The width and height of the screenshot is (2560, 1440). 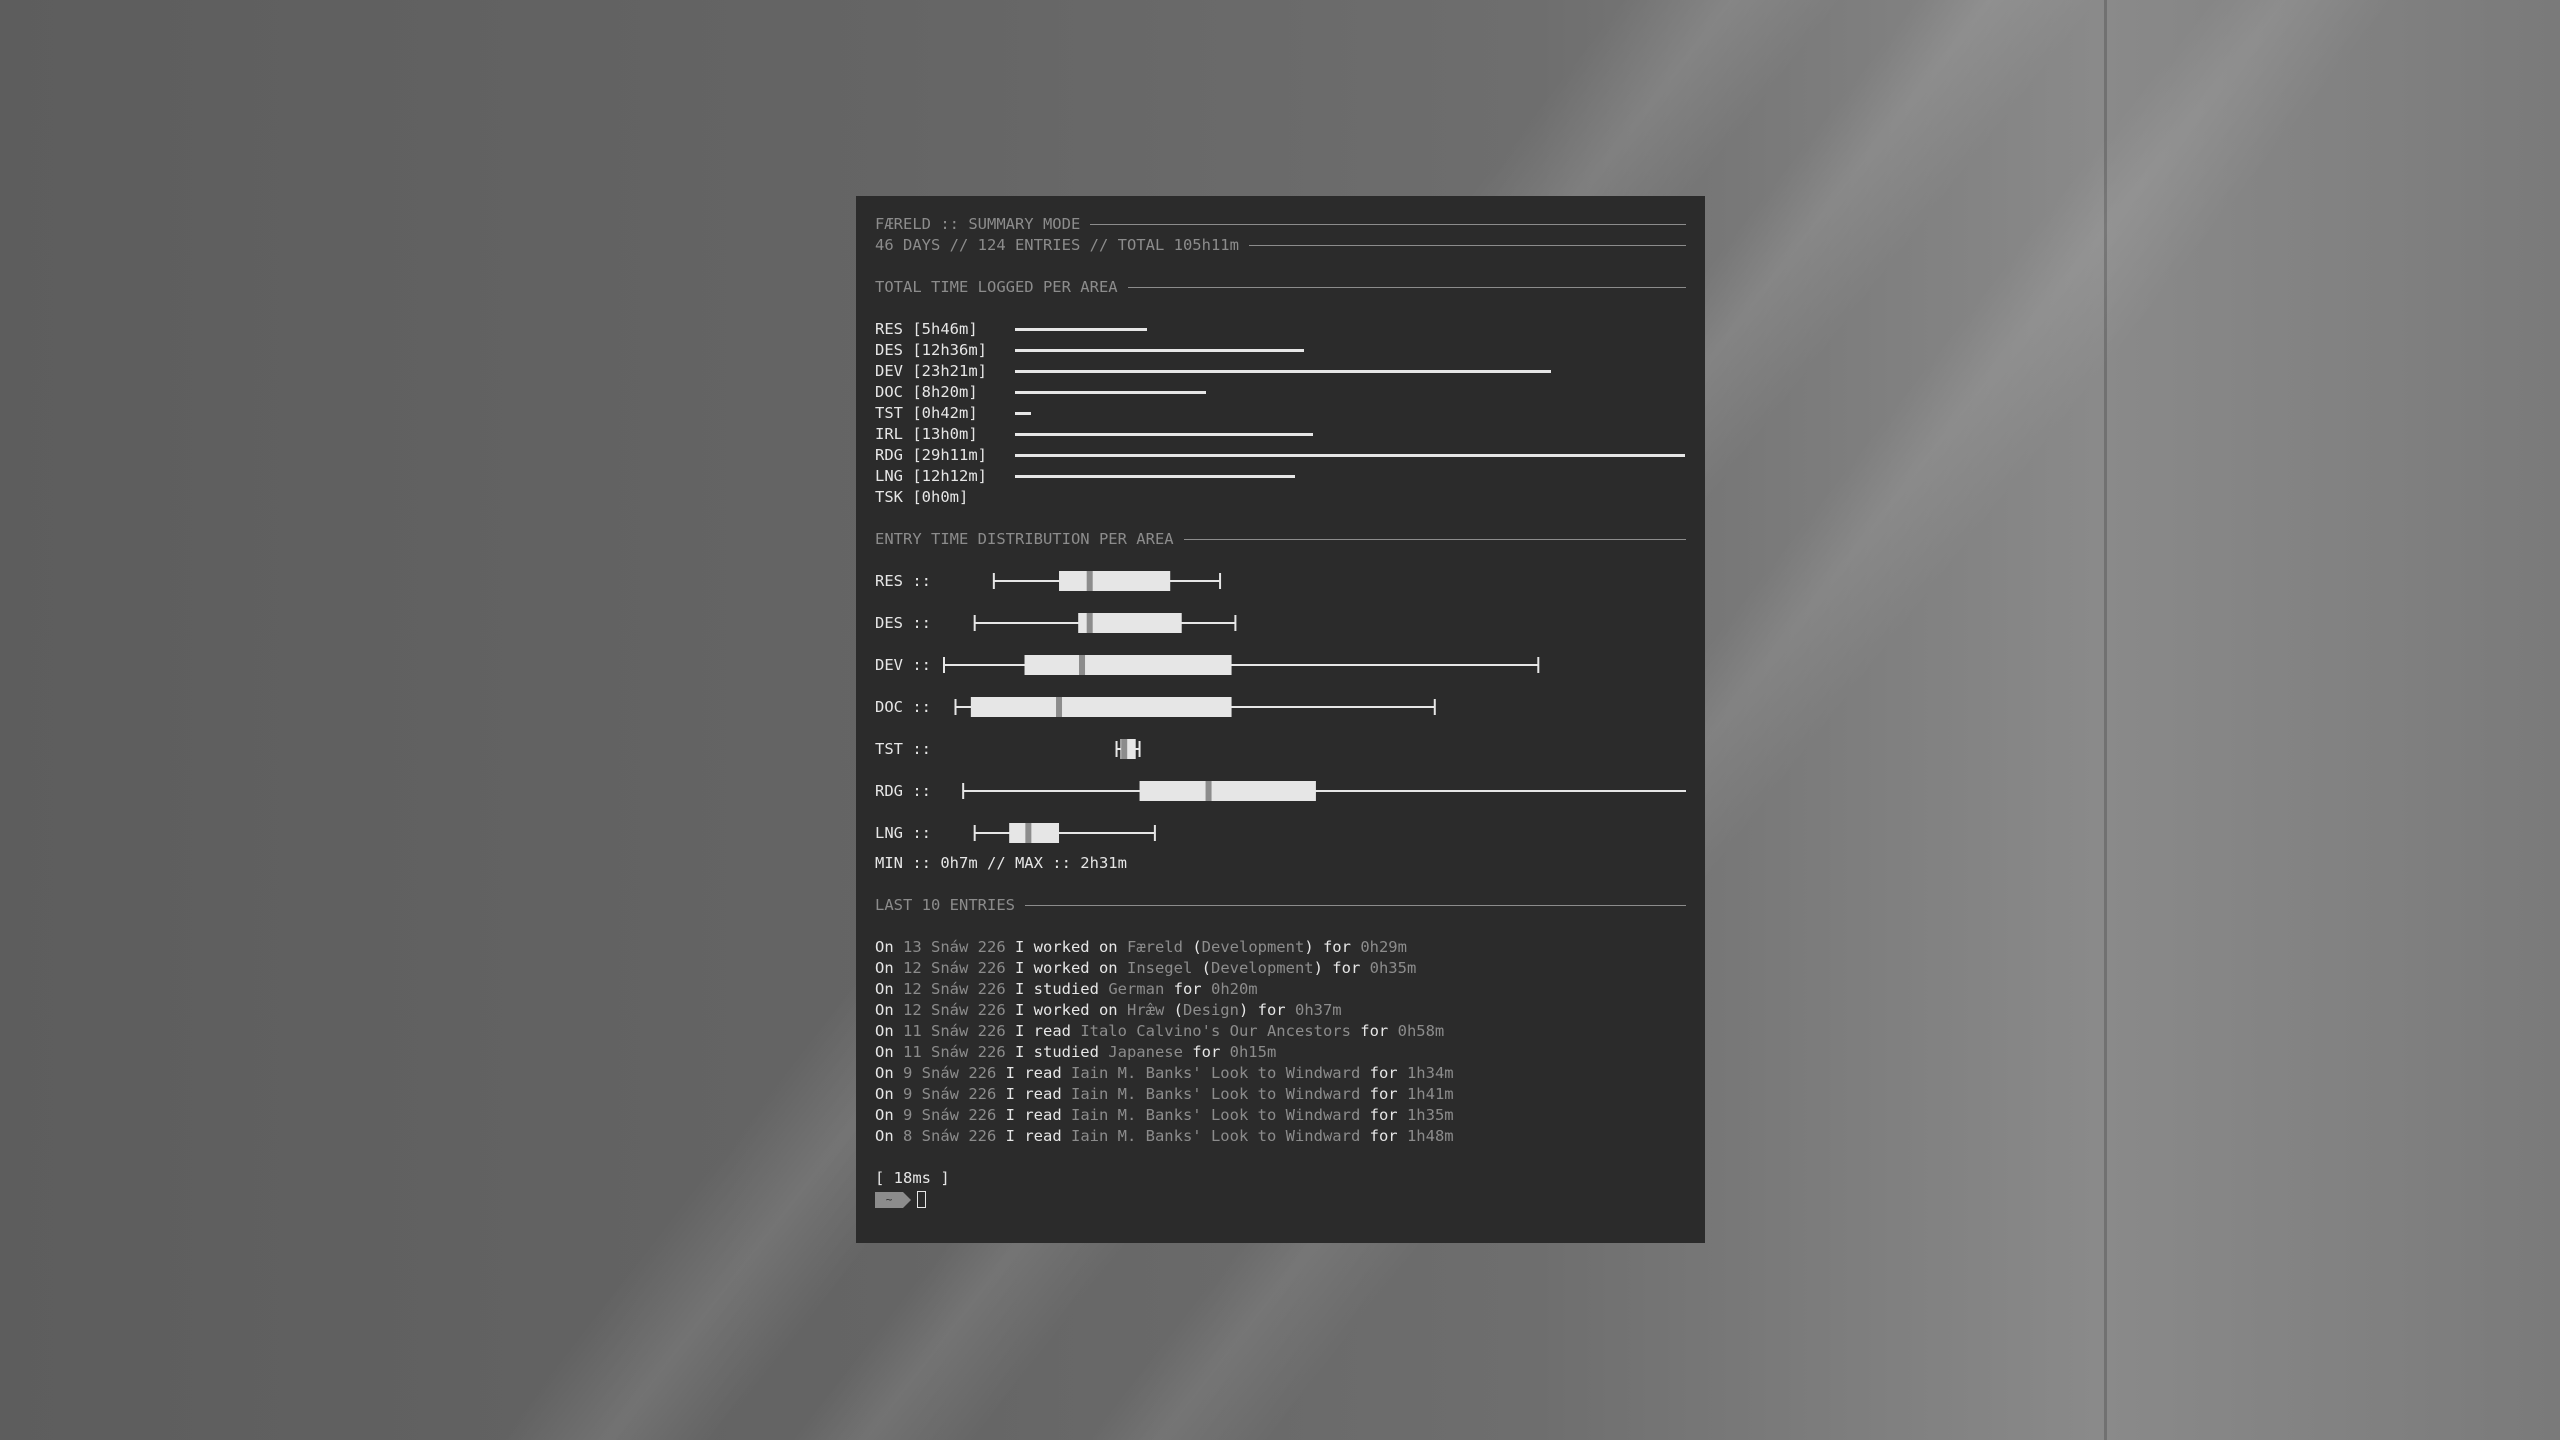 What do you see at coordinates (1159, 968) in the screenshot?
I see `entry-subject: Insegel` at bounding box center [1159, 968].